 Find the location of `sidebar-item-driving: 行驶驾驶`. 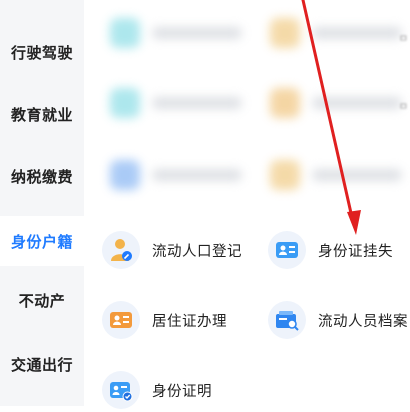

sidebar-item-driving: 行驶驾驶 is located at coordinates (42, 52).